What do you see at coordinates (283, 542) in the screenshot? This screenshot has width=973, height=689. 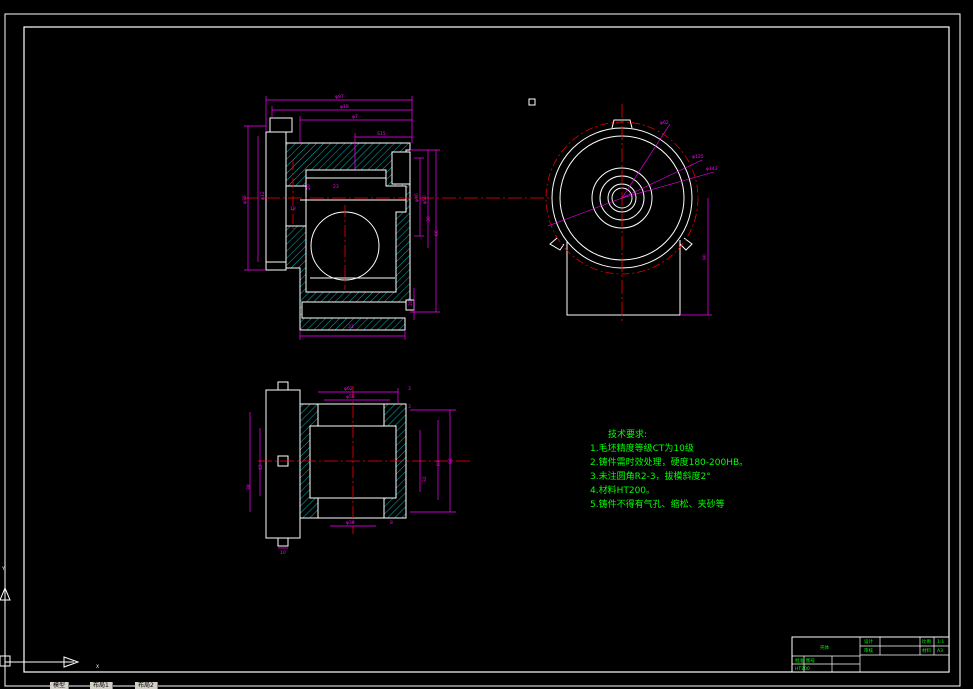 I see `bottom-bottom-lip` at bounding box center [283, 542].